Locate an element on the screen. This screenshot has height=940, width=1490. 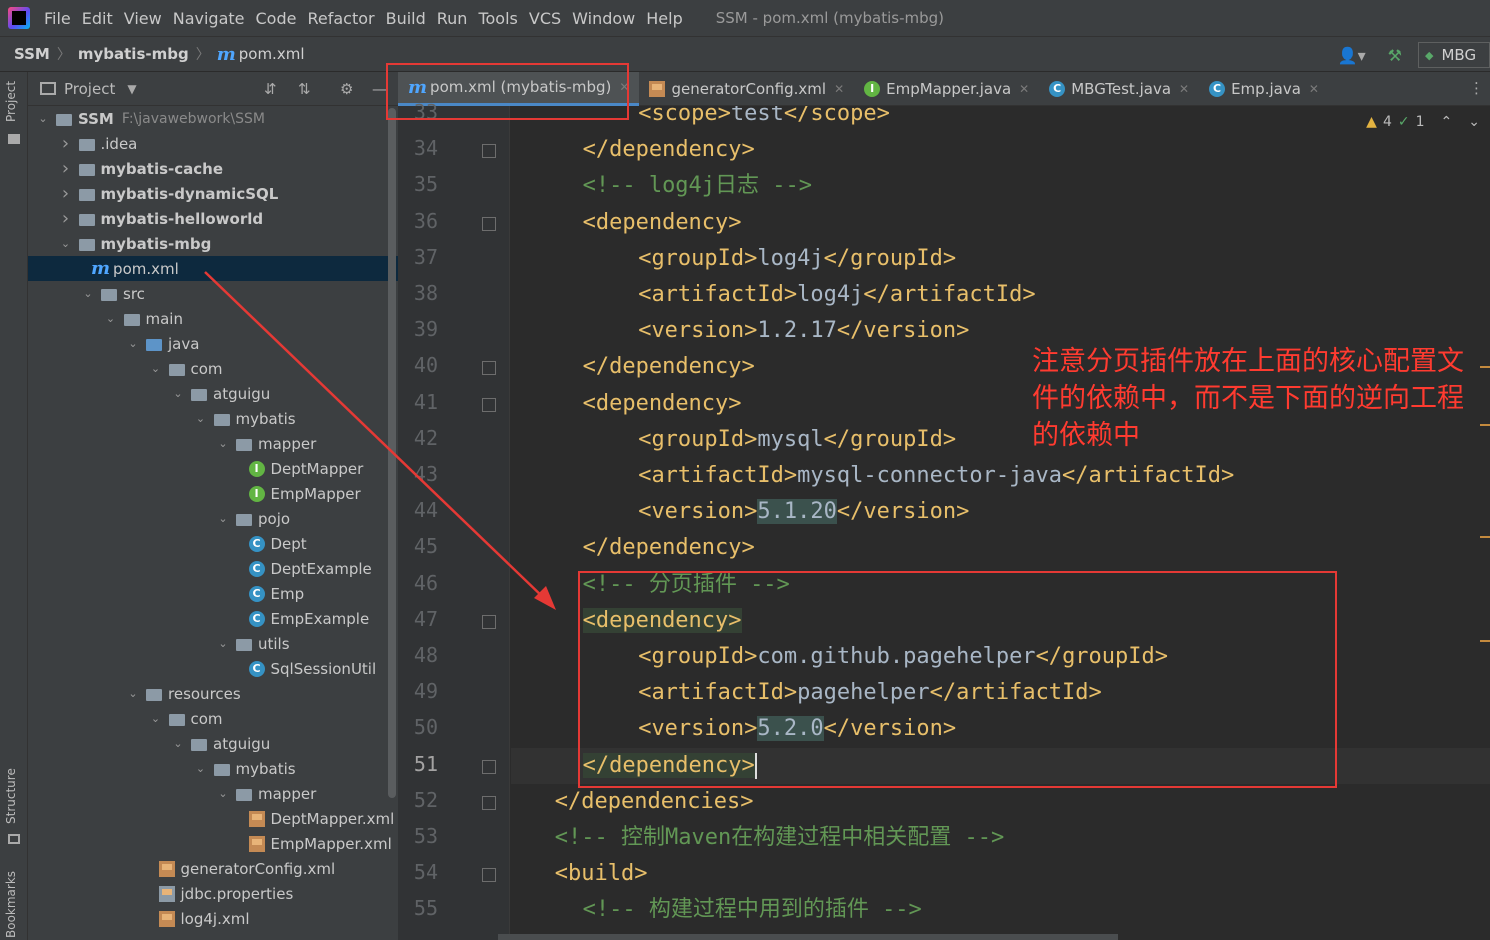
tree-item: ⌄ SSM F:\javawebwork\SSM is located at coordinates (213, 118).